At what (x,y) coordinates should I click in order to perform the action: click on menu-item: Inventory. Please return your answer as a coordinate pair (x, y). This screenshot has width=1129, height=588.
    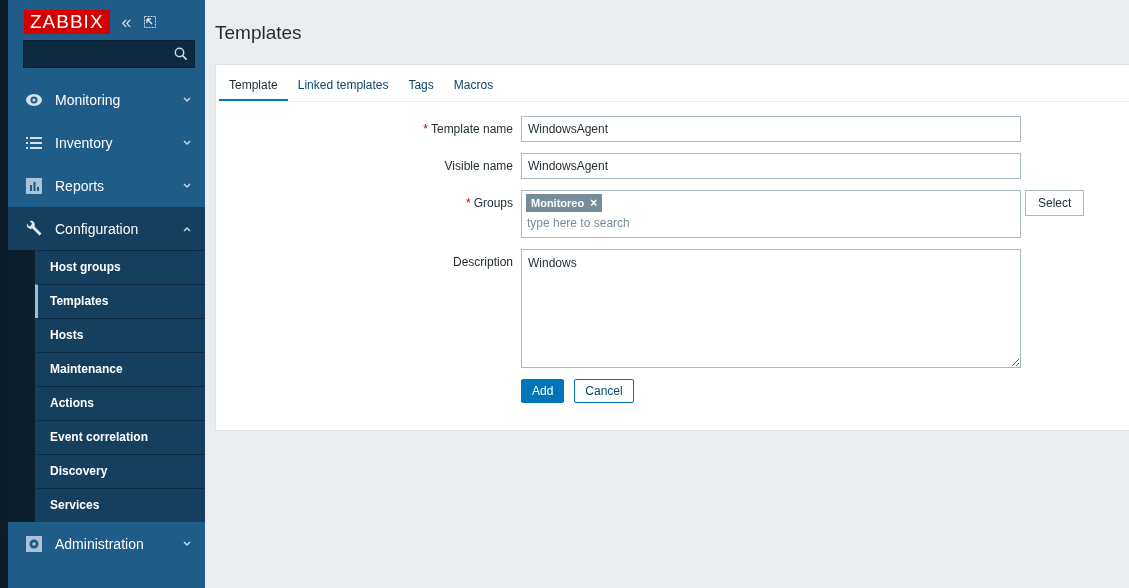
    Looking at the image, I should click on (106, 142).